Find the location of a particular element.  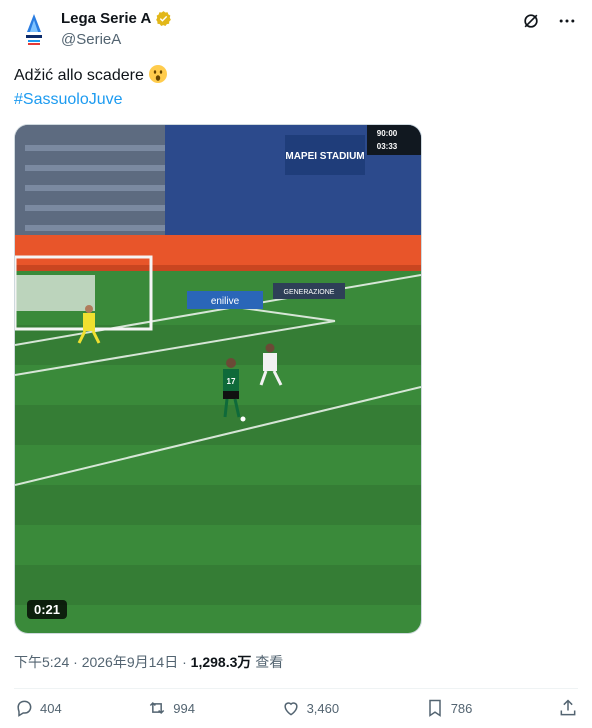

like-count: 3,460 is located at coordinates (323, 708).